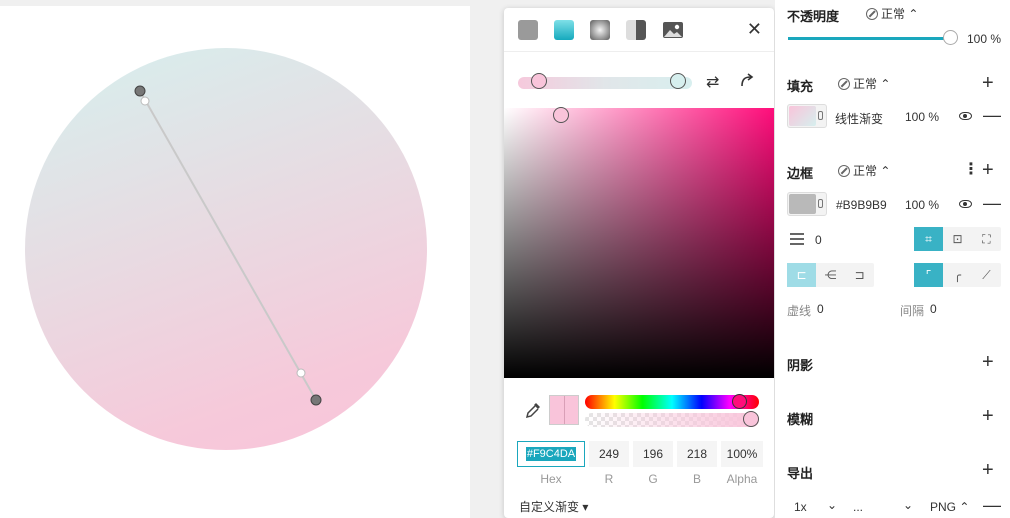 Image resolution: width=1010 pixels, height=518 pixels. What do you see at coordinates (639, 243) in the screenshot?
I see `saturation-value-area` at bounding box center [639, 243].